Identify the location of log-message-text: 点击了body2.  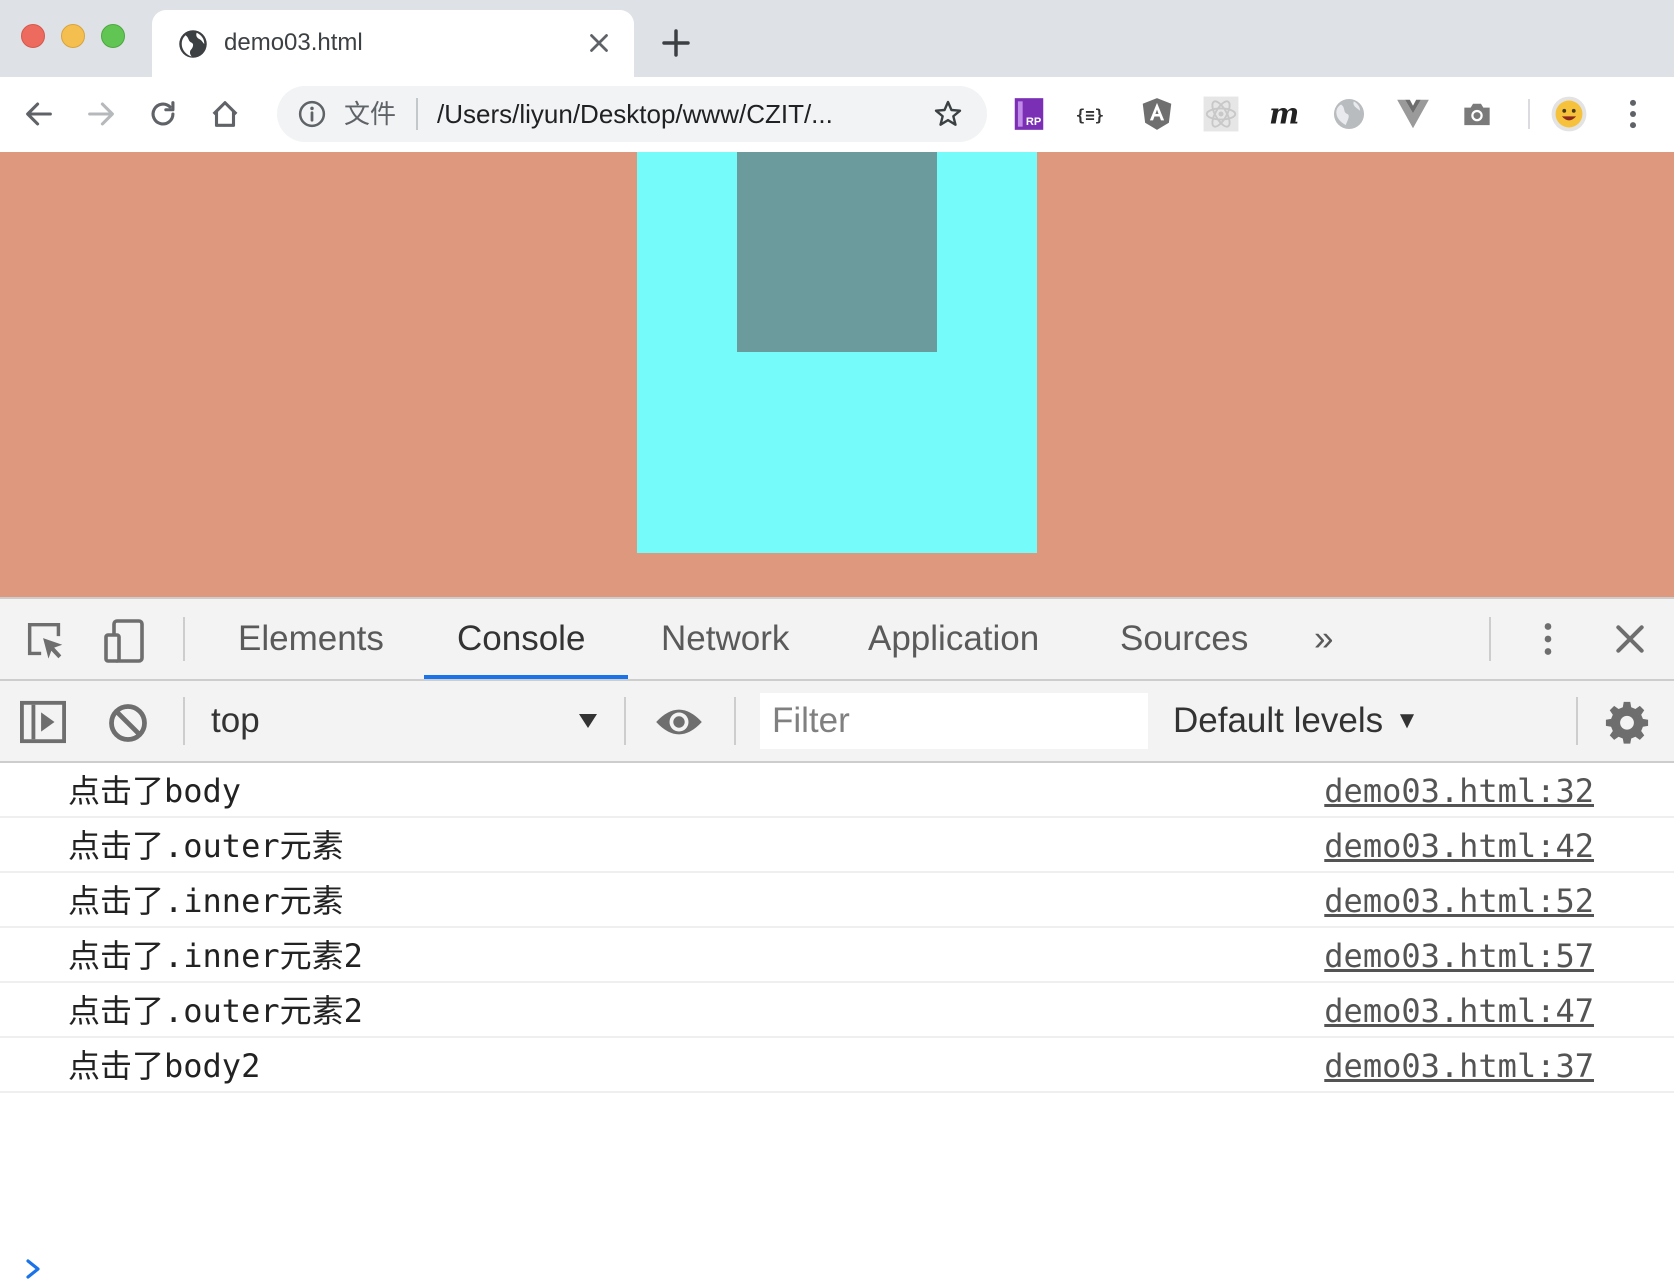
(164, 1066).